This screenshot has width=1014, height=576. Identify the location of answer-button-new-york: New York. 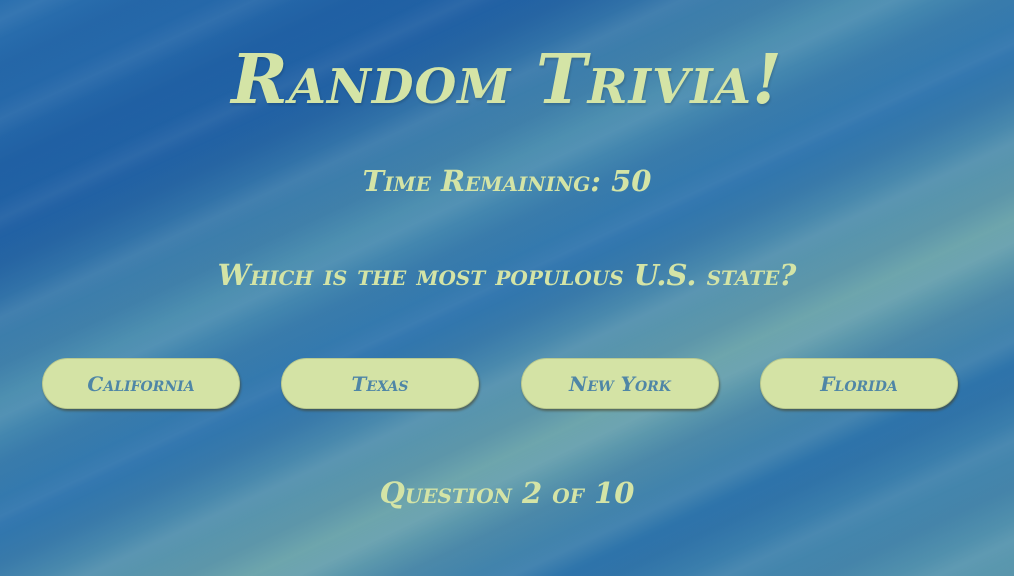
(620, 383).